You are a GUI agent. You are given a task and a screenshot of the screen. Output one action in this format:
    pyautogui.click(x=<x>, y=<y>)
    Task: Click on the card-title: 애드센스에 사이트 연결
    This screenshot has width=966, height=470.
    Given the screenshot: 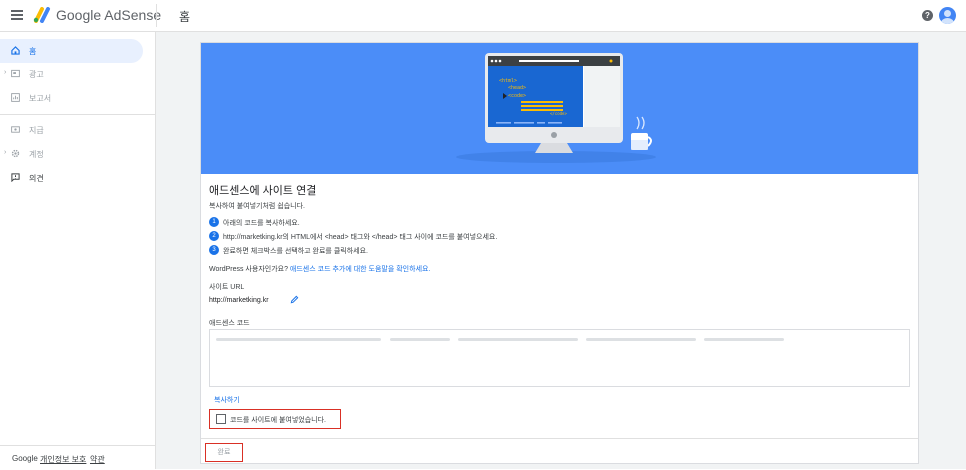 What is the action you would take?
    pyautogui.click(x=263, y=191)
    